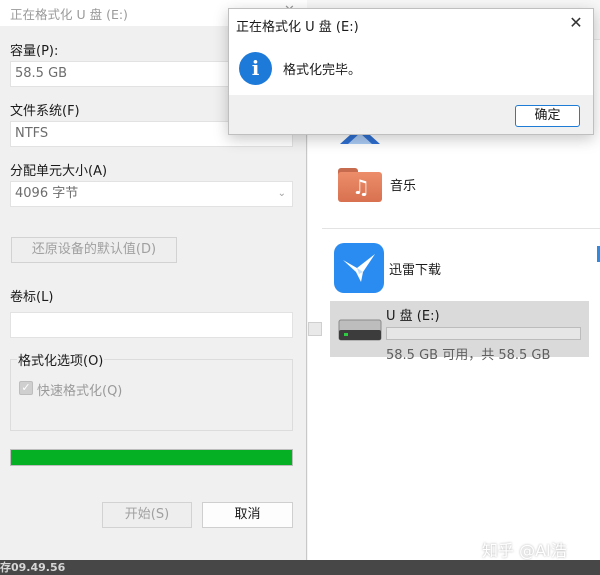 The width and height of the screenshot is (600, 575). Describe the element at coordinates (415, 270) in the screenshot. I see `xunlei-download-label: 迅雷下载` at that location.